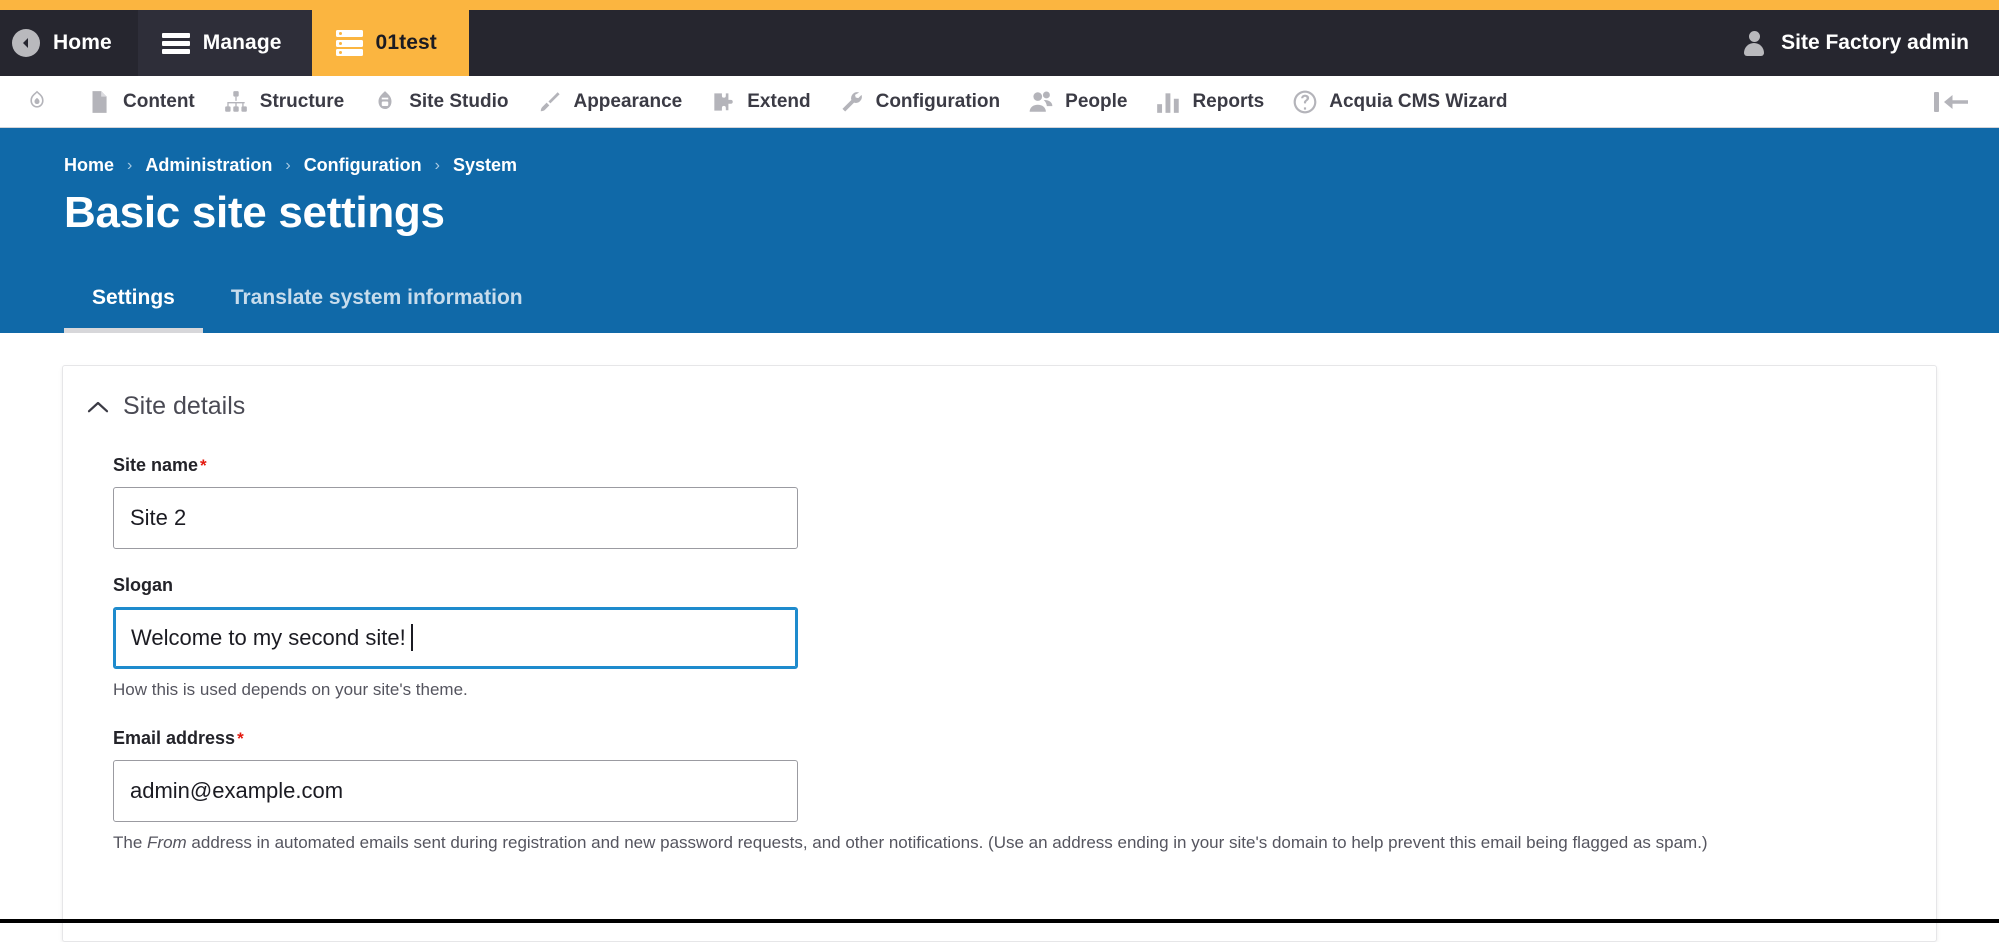 Image resolution: width=1999 pixels, height=942 pixels. I want to click on toolbar-drupal-logo, so click(43, 102).